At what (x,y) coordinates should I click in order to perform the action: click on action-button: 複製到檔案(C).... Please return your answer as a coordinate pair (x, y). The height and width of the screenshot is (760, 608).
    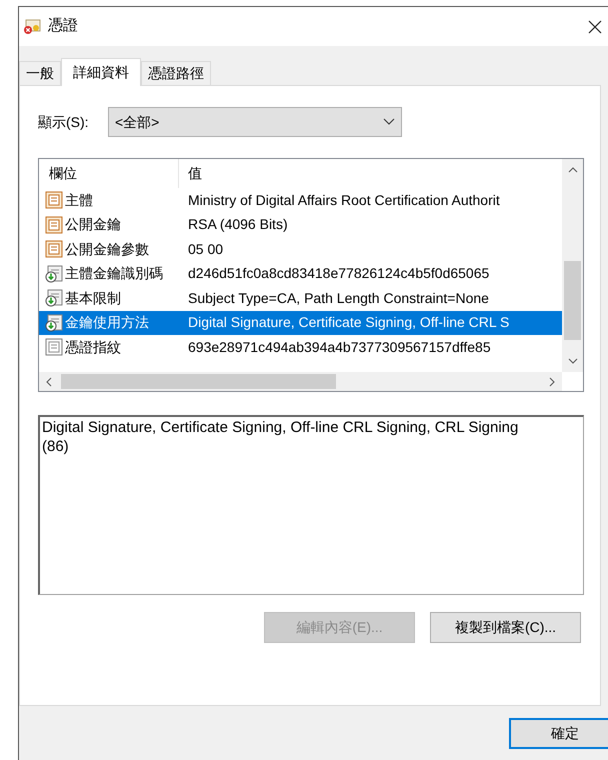
    Looking at the image, I should click on (505, 627).